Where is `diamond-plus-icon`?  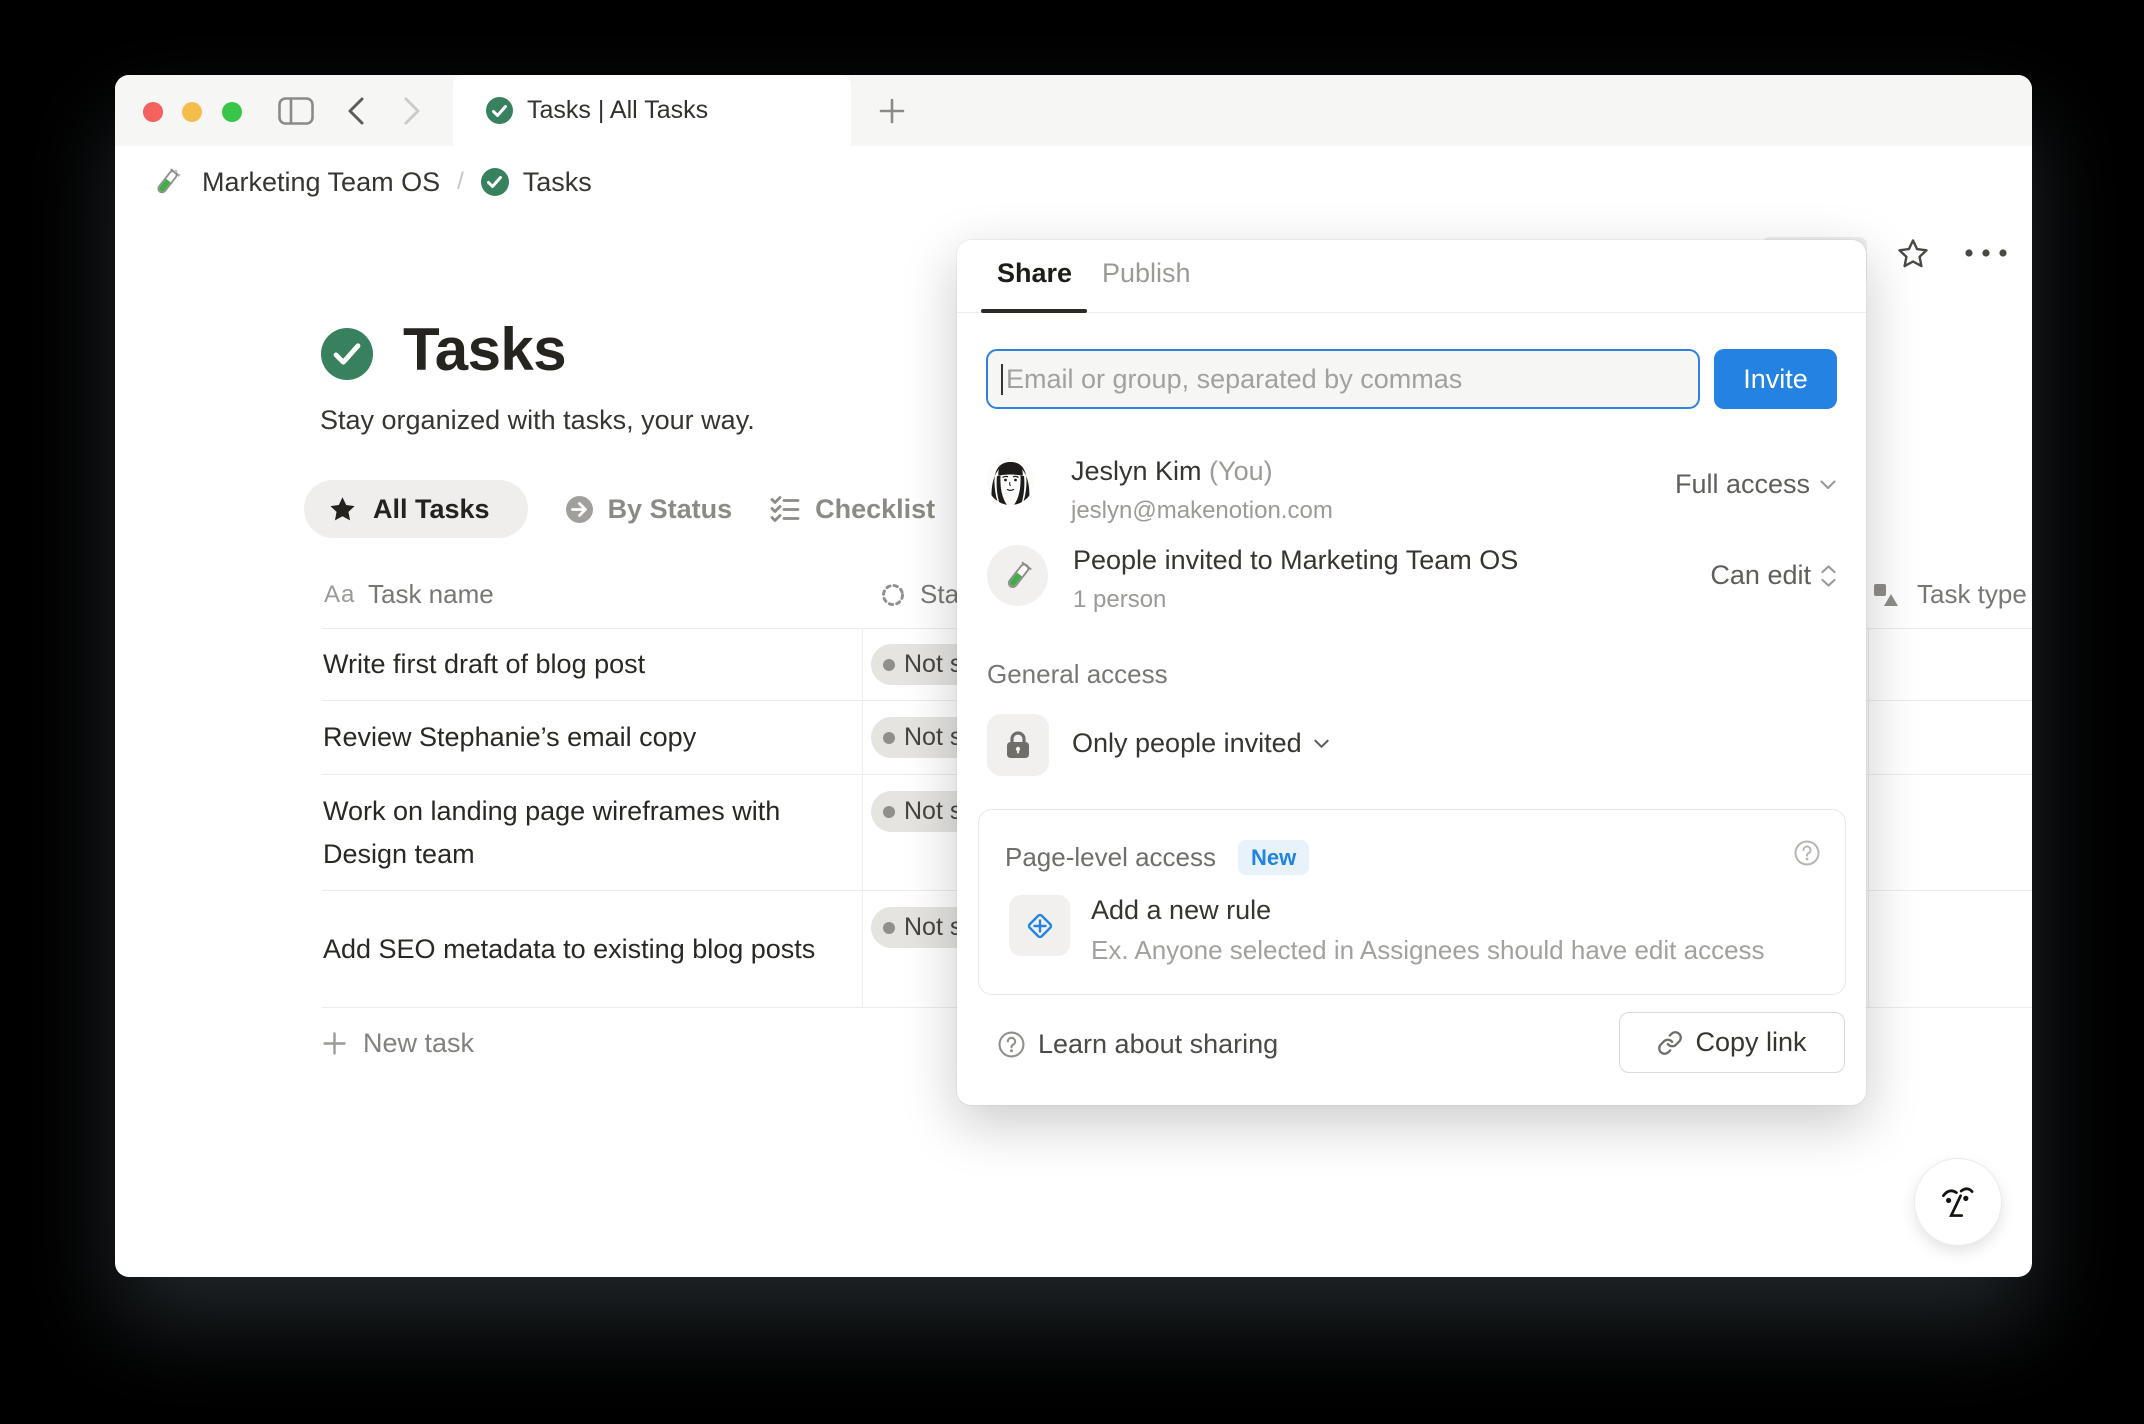
diamond-plus-icon is located at coordinates (1039, 925).